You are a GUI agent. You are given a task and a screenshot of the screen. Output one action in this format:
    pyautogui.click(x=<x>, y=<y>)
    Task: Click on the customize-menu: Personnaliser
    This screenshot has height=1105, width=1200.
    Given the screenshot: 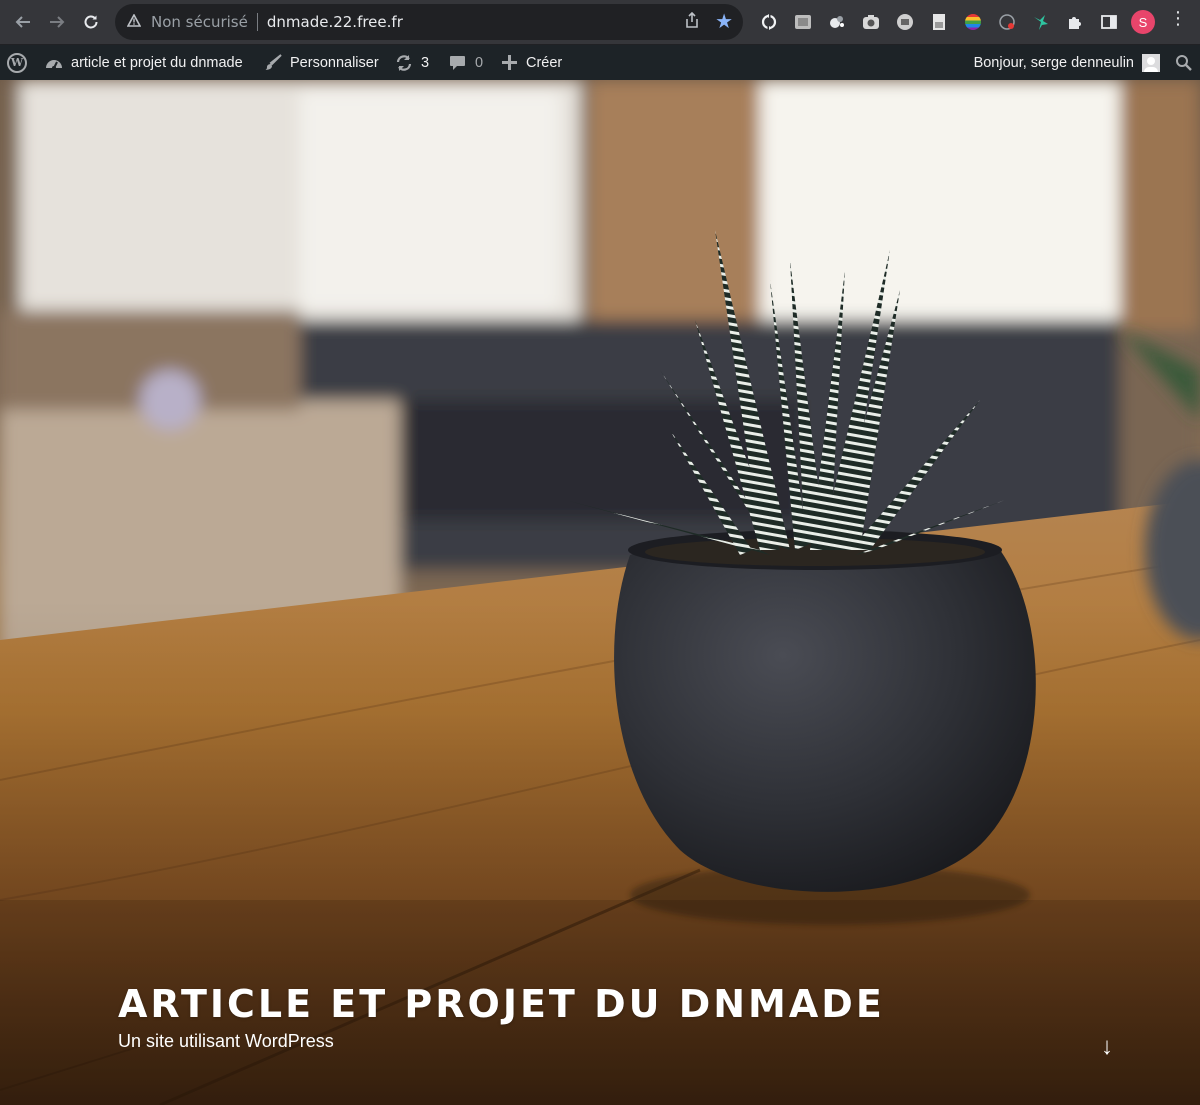 What is the action you would take?
    pyautogui.click(x=321, y=62)
    